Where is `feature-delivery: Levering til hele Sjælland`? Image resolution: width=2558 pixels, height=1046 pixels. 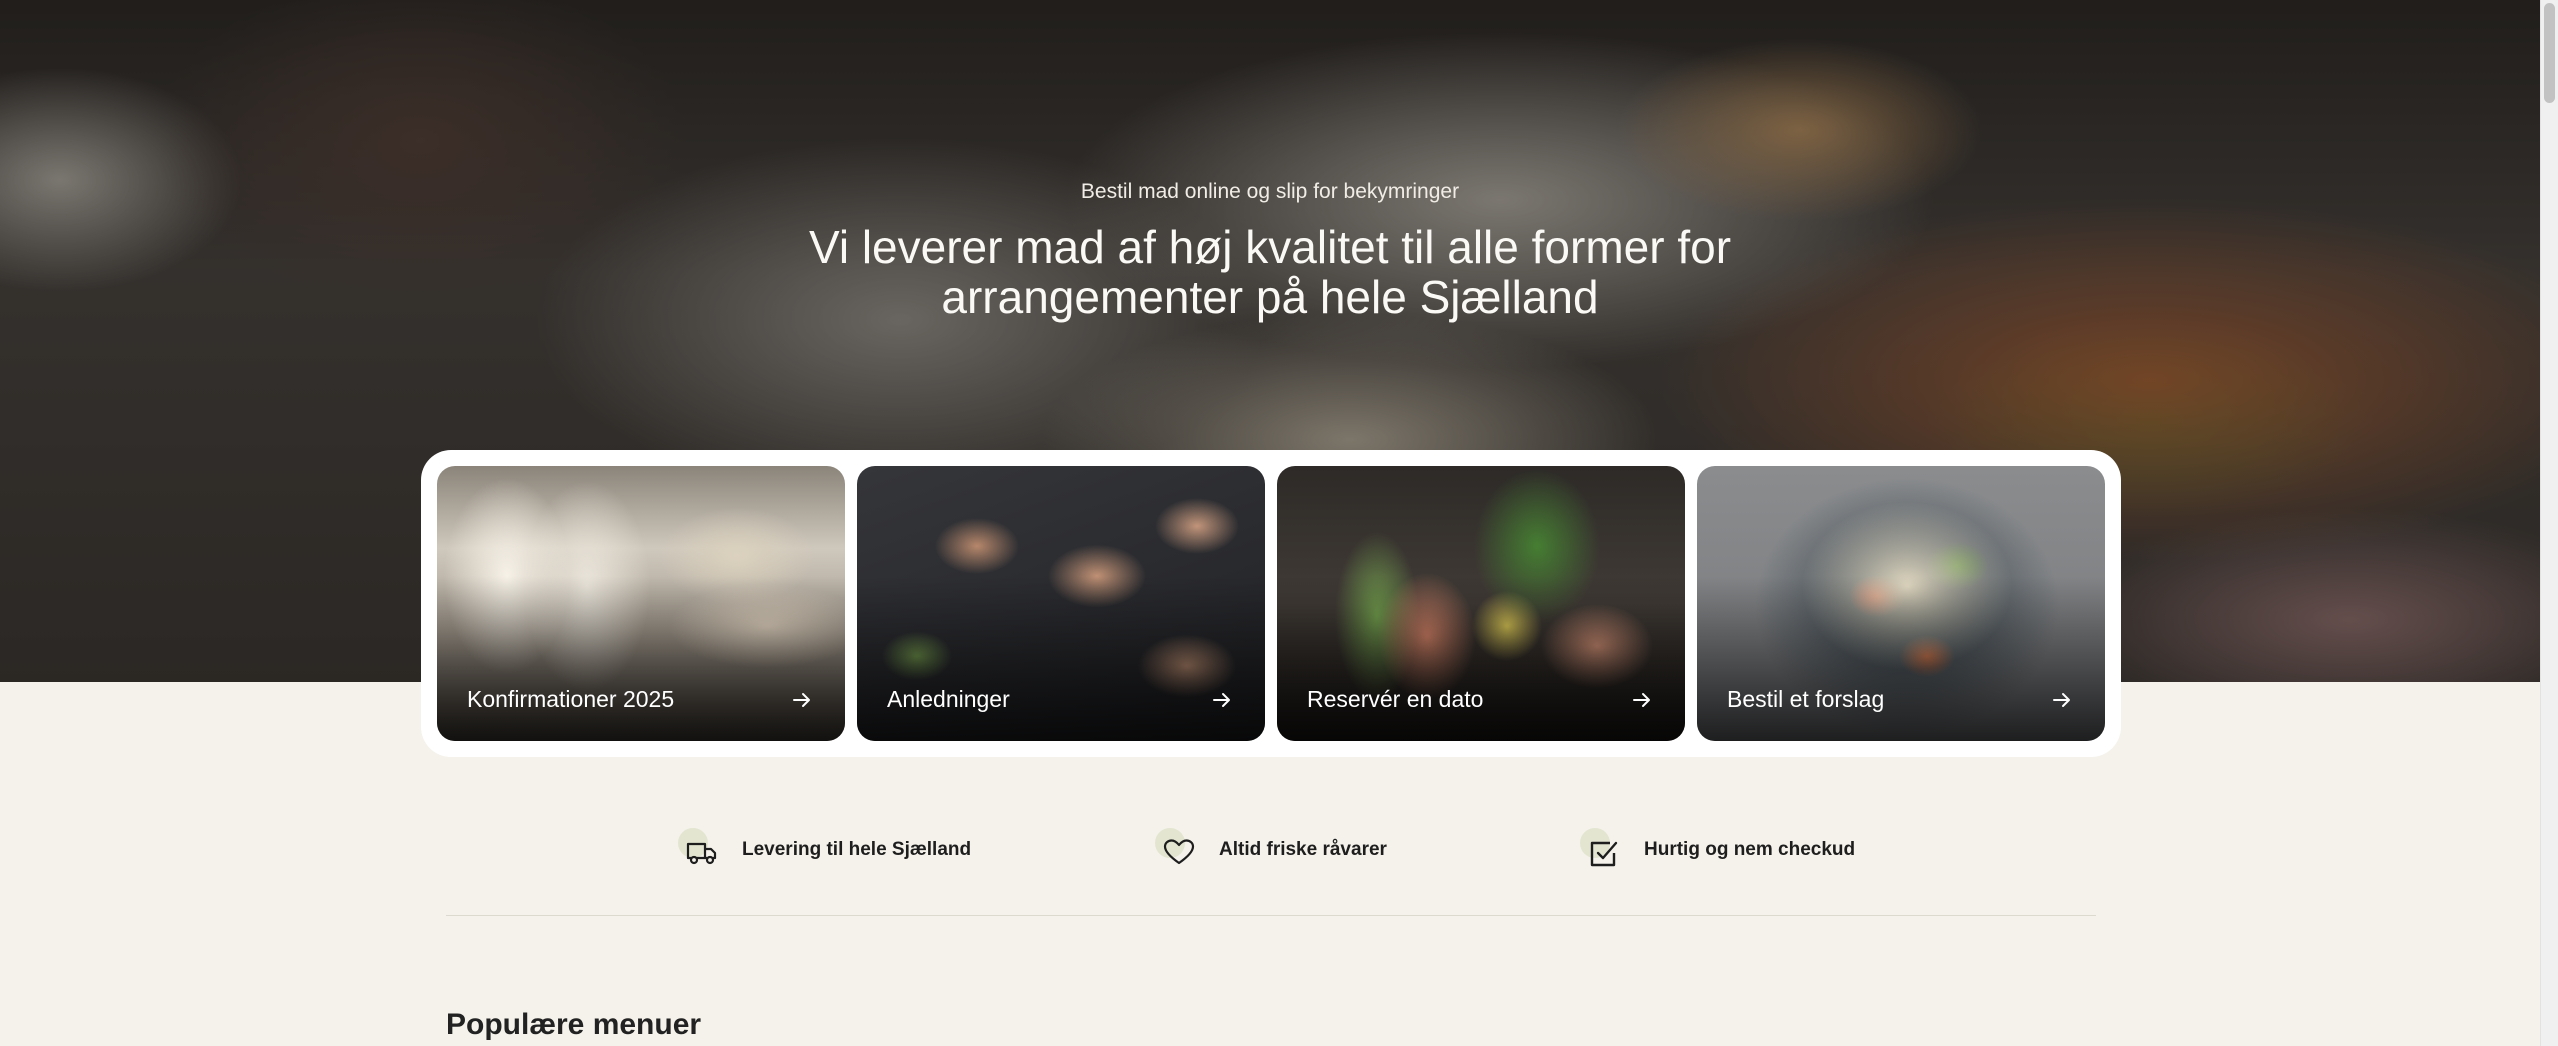 feature-delivery: Levering til hele Sjælland is located at coordinates (824, 850).